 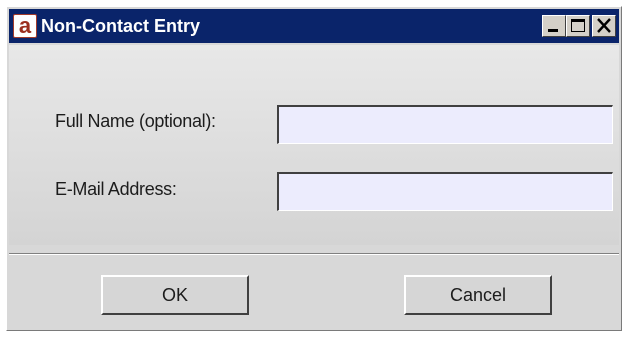 I want to click on close-button, so click(x=604, y=26).